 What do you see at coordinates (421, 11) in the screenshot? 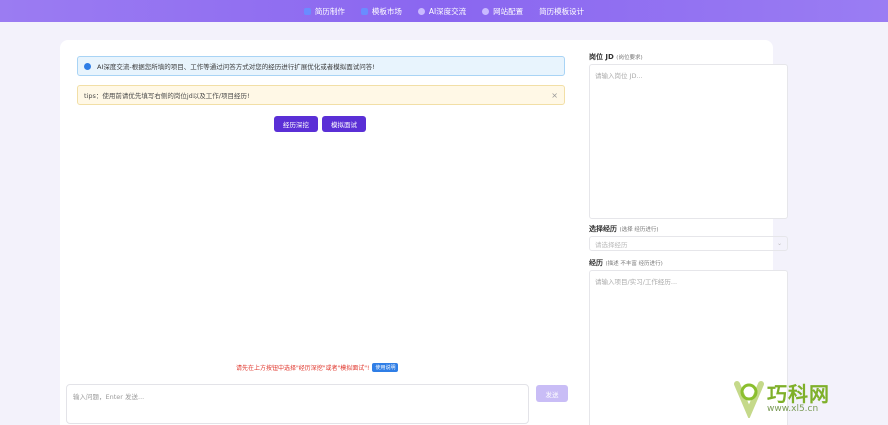
I see `ai-icon` at bounding box center [421, 11].